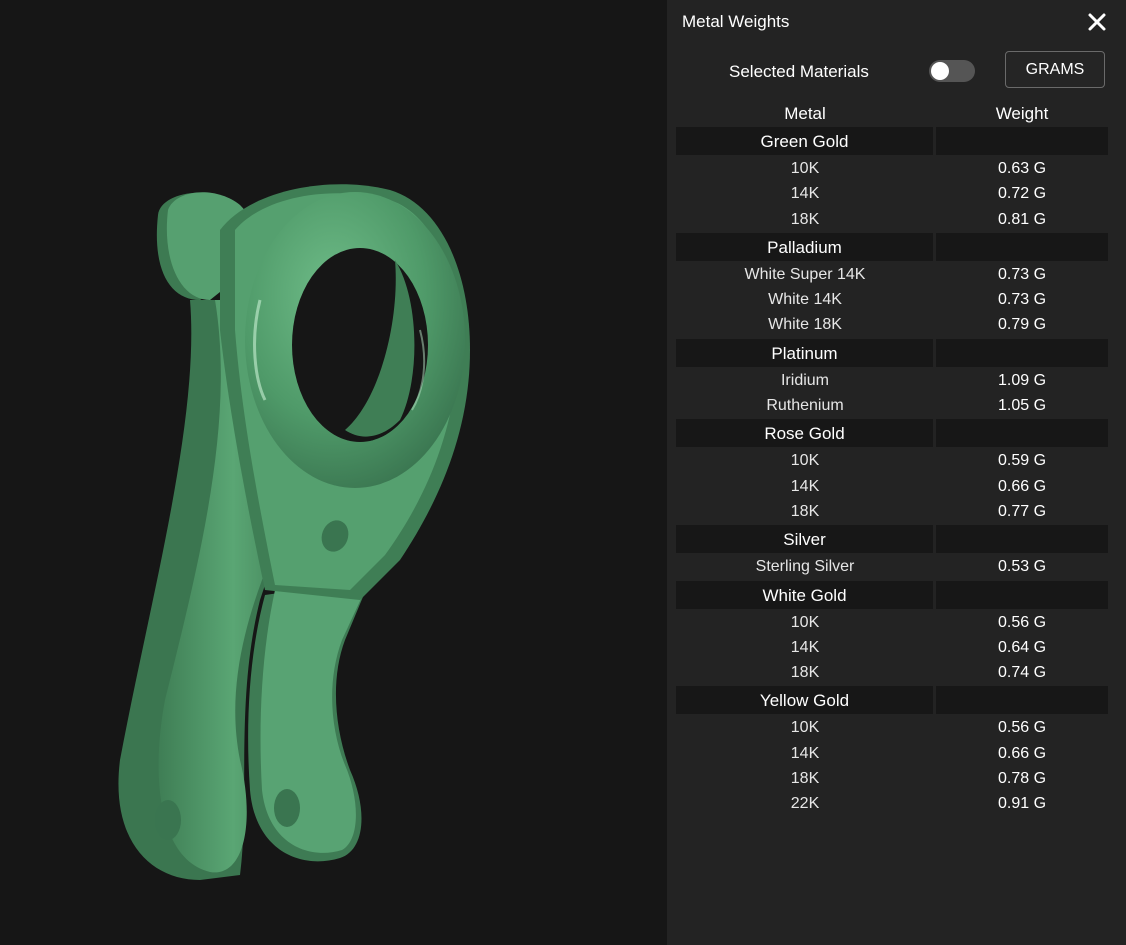 The height and width of the screenshot is (945, 1126). What do you see at coordinates (892, 247) in the screenshot?
I see `group-header-row: Palladium` at bounding box center [892, 247].